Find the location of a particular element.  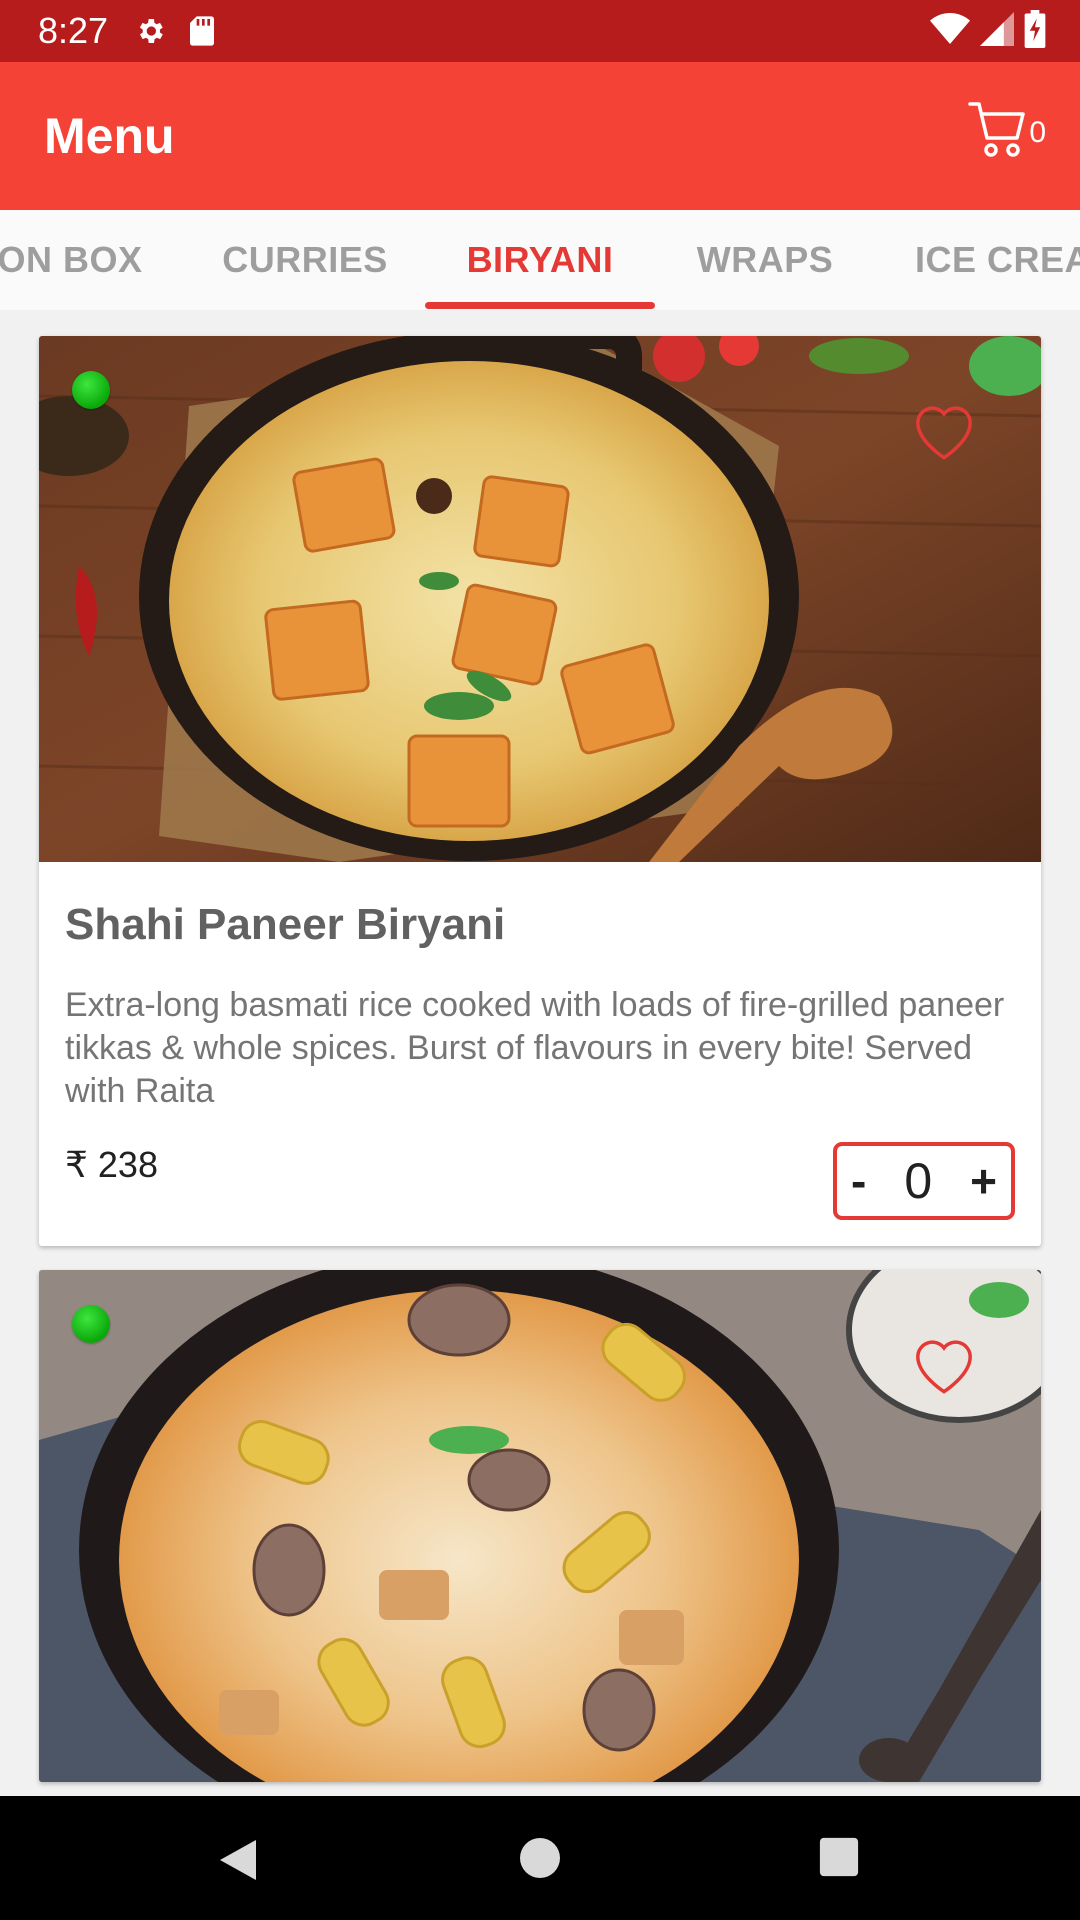

gear-icon is located at coordinates (151, 31).